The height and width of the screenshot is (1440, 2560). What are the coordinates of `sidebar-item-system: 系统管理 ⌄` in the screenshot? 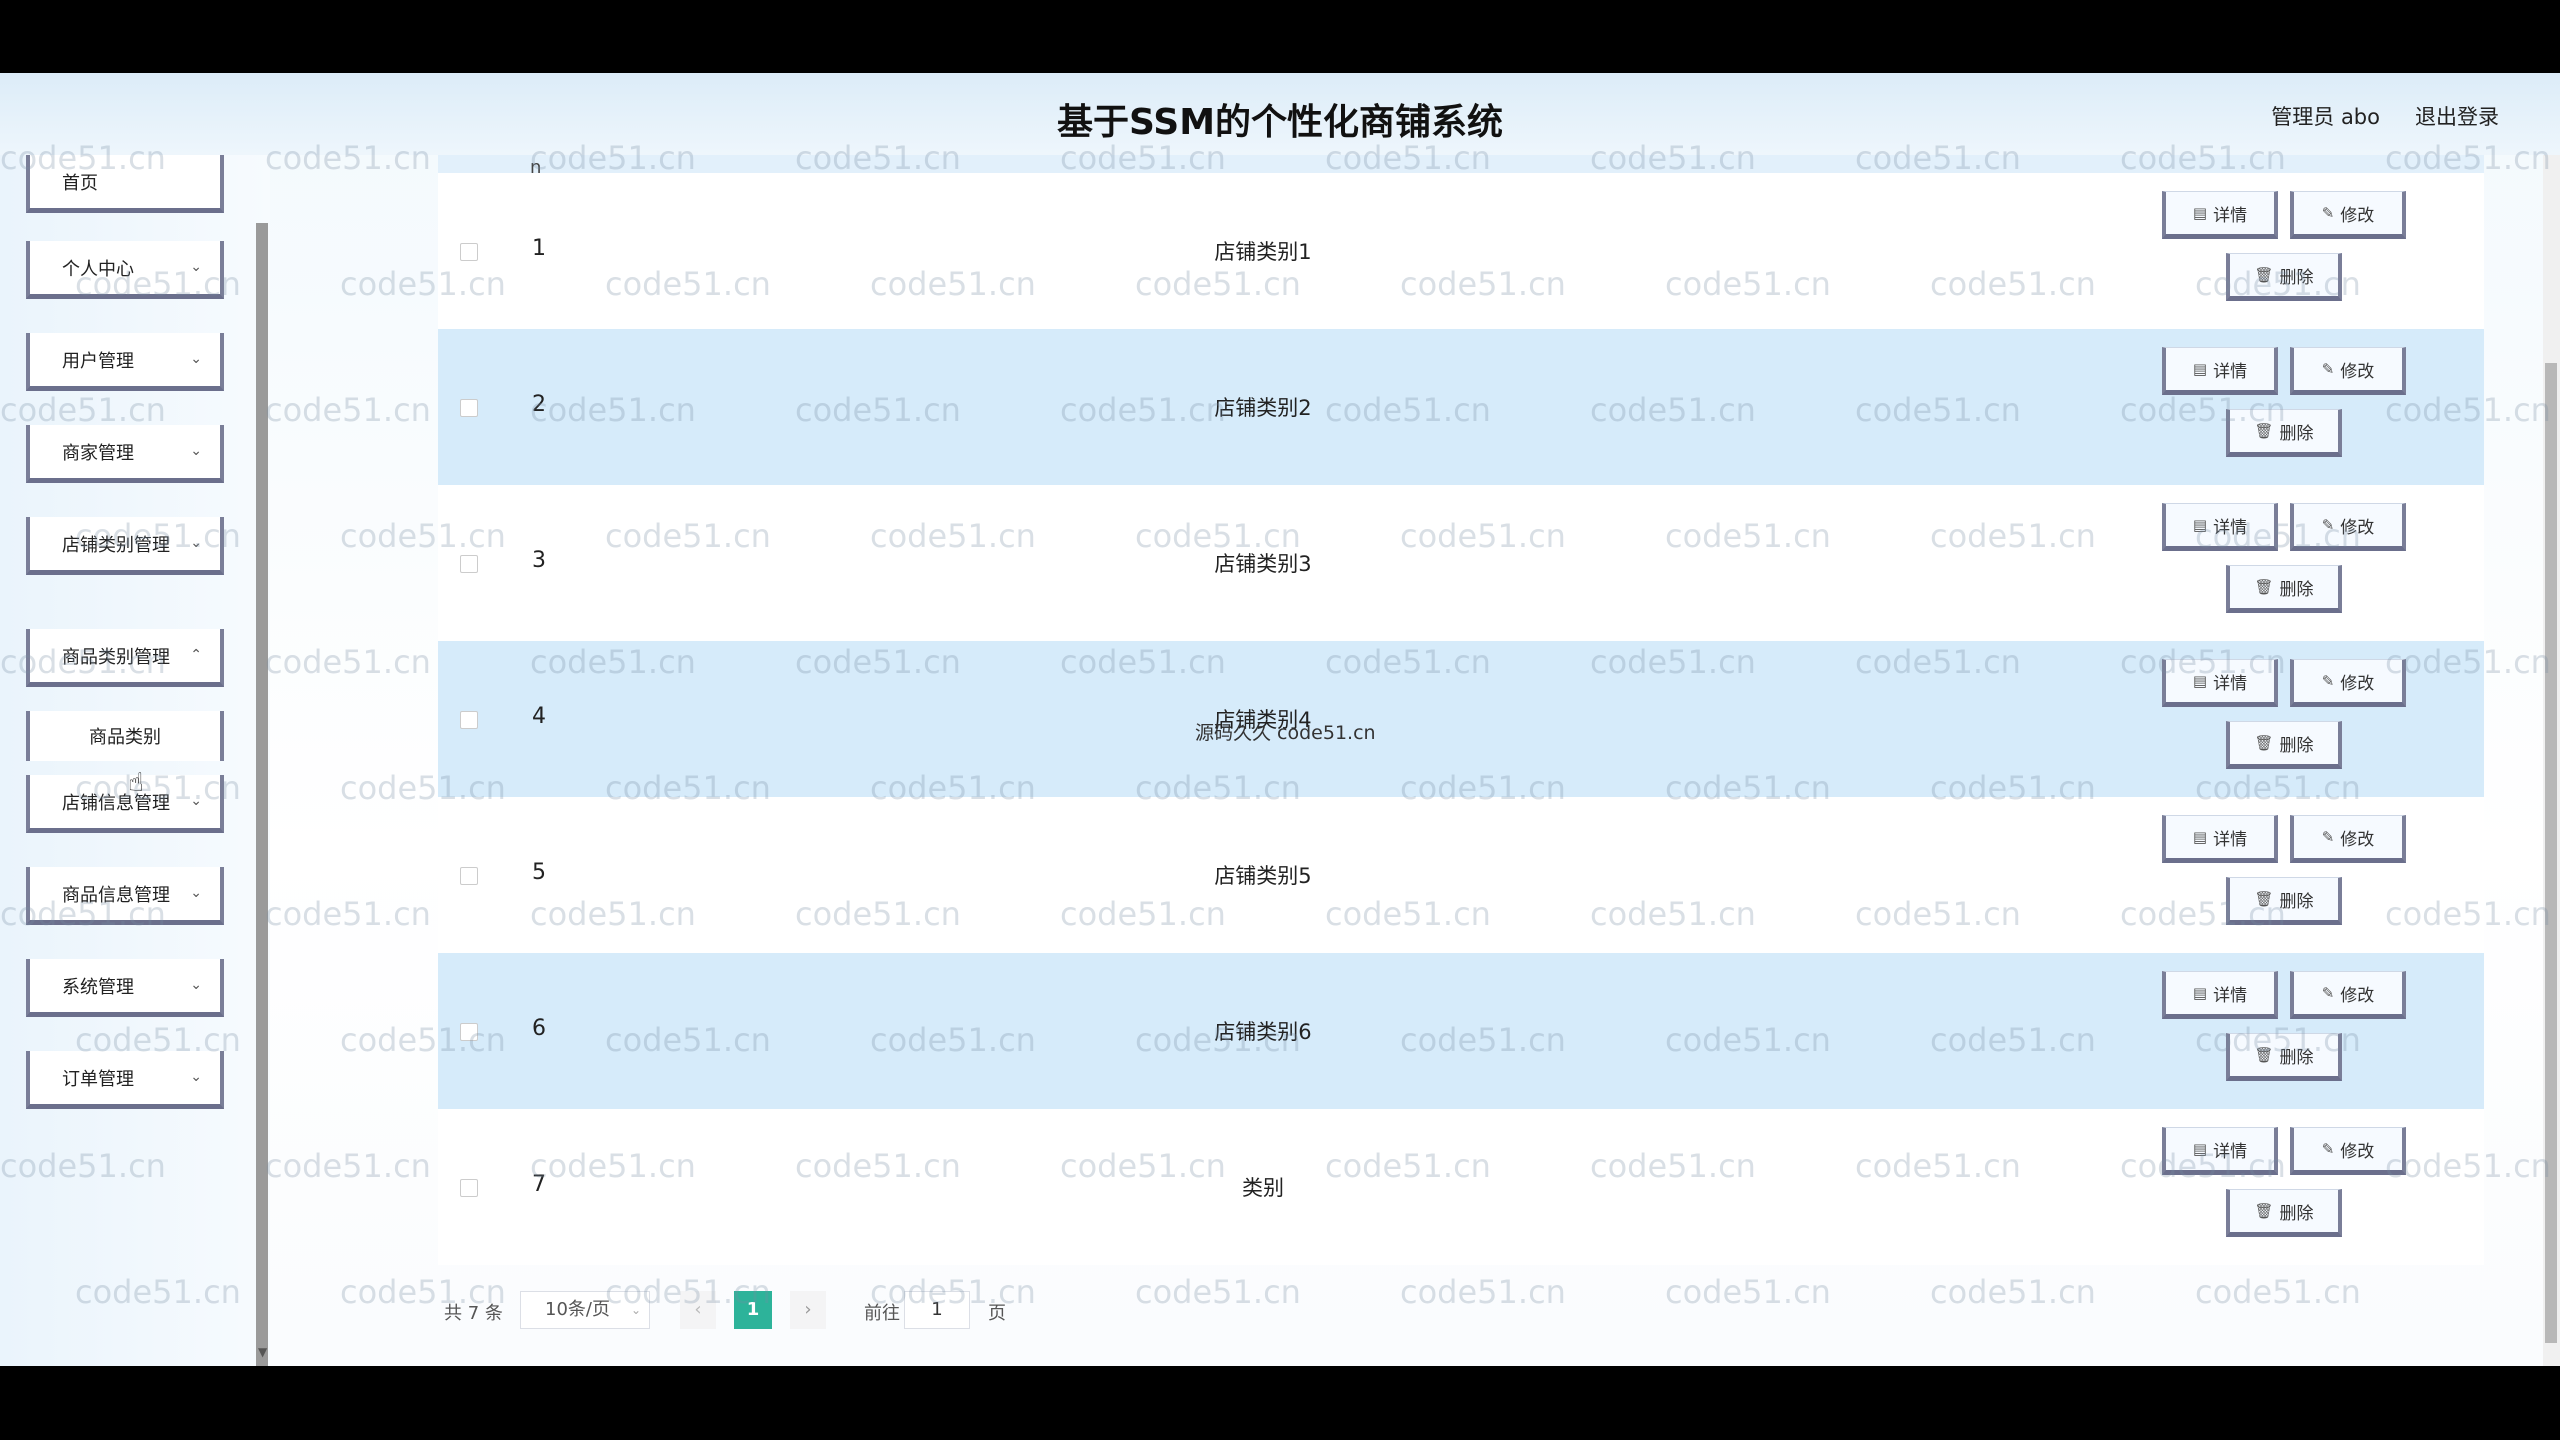 It's located at (125, 988).